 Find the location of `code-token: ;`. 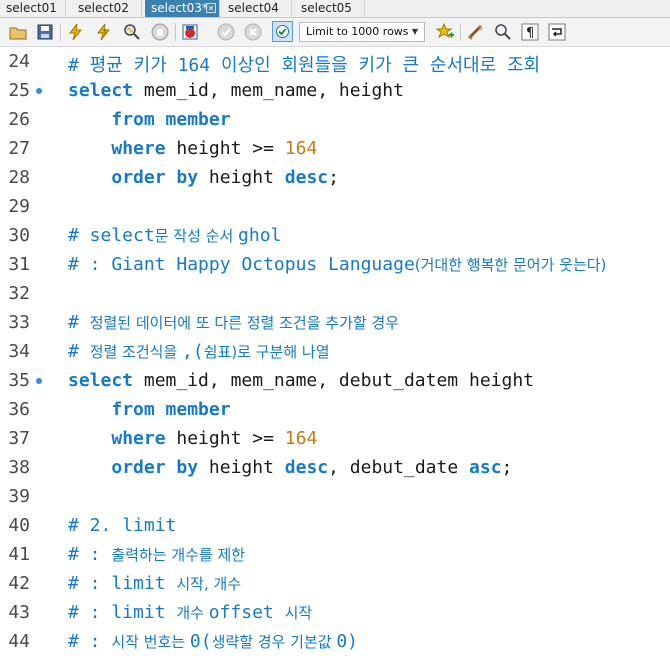

code-token: ; is located at coordinates (333, 177).